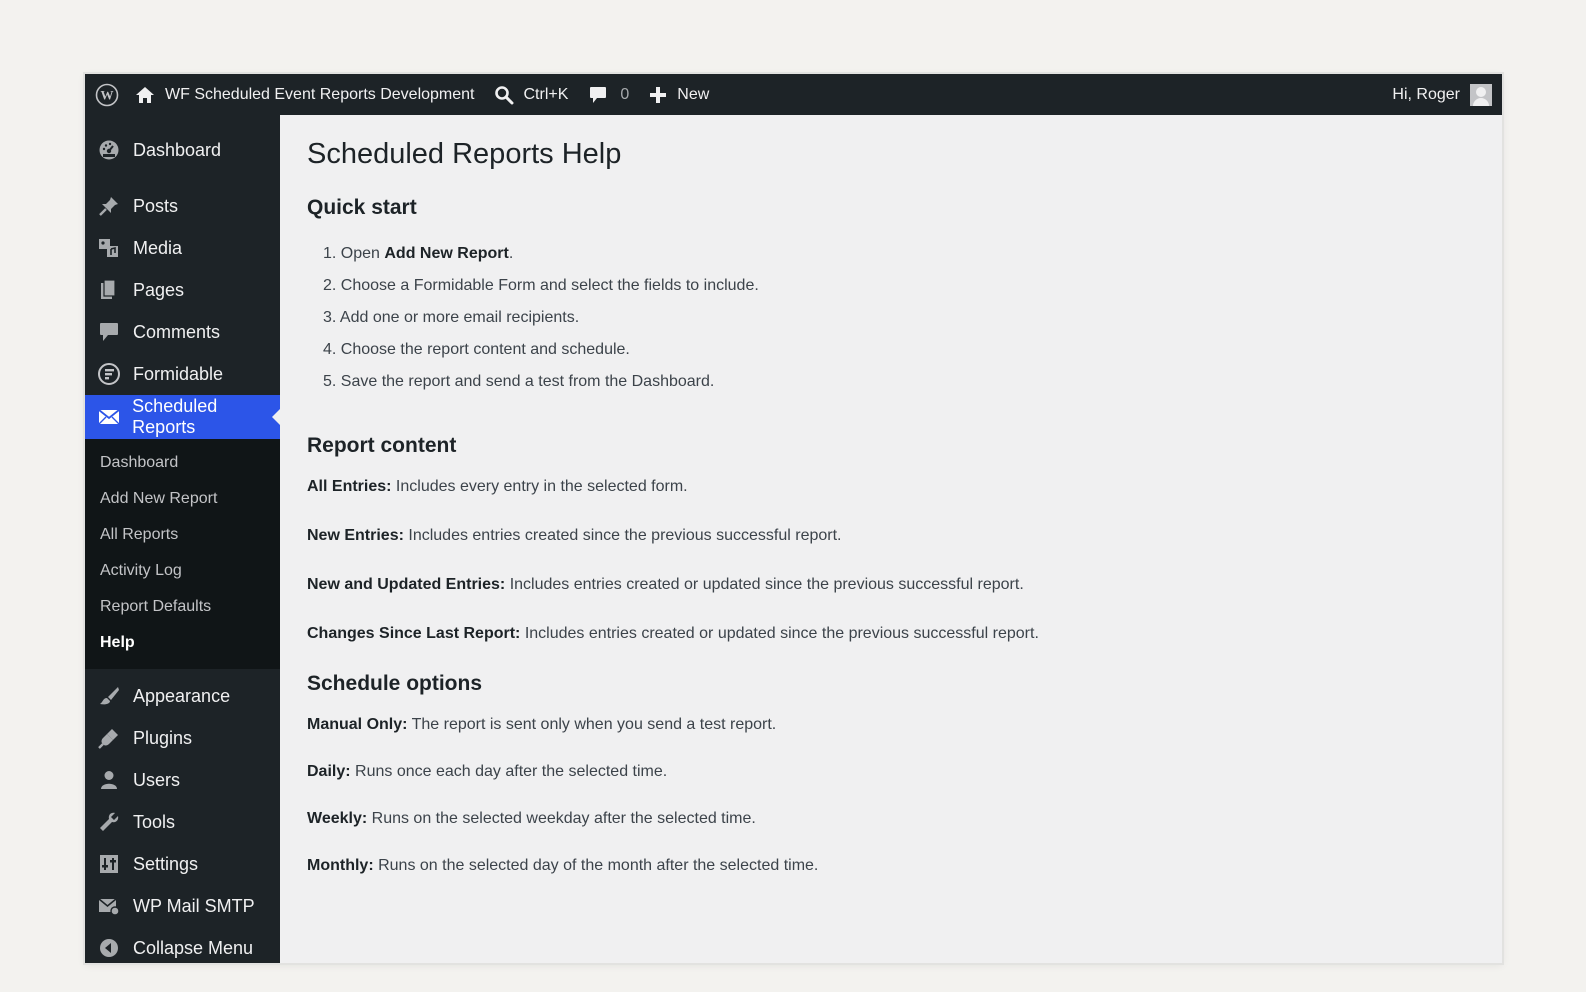 Image resolution: width=1586 pixels, height=992 pixels. Describe the element at coordinates (109, 248) in the screenshot. I see `media-icon` at that location.